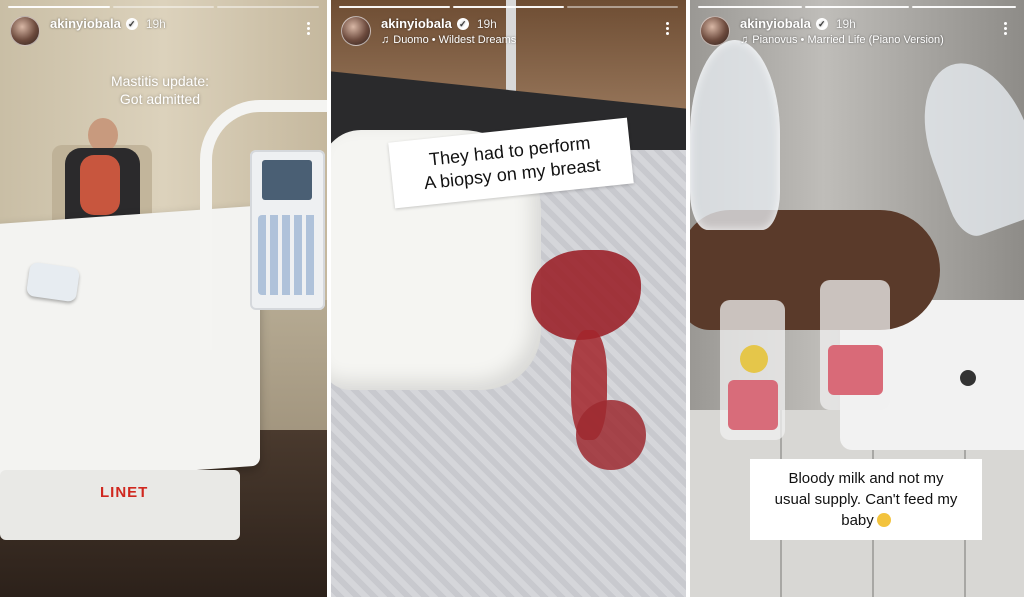 The width and height of the screenshot is (1024, 597). Describe the element at coordinates (287, 180) in the screenshot. I see `control-screen` at that location.